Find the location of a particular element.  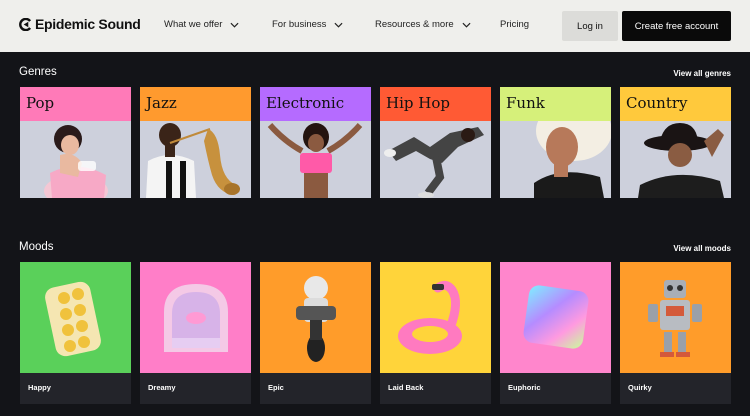

genre-label: Jazz is located at coordinates (161, 103).